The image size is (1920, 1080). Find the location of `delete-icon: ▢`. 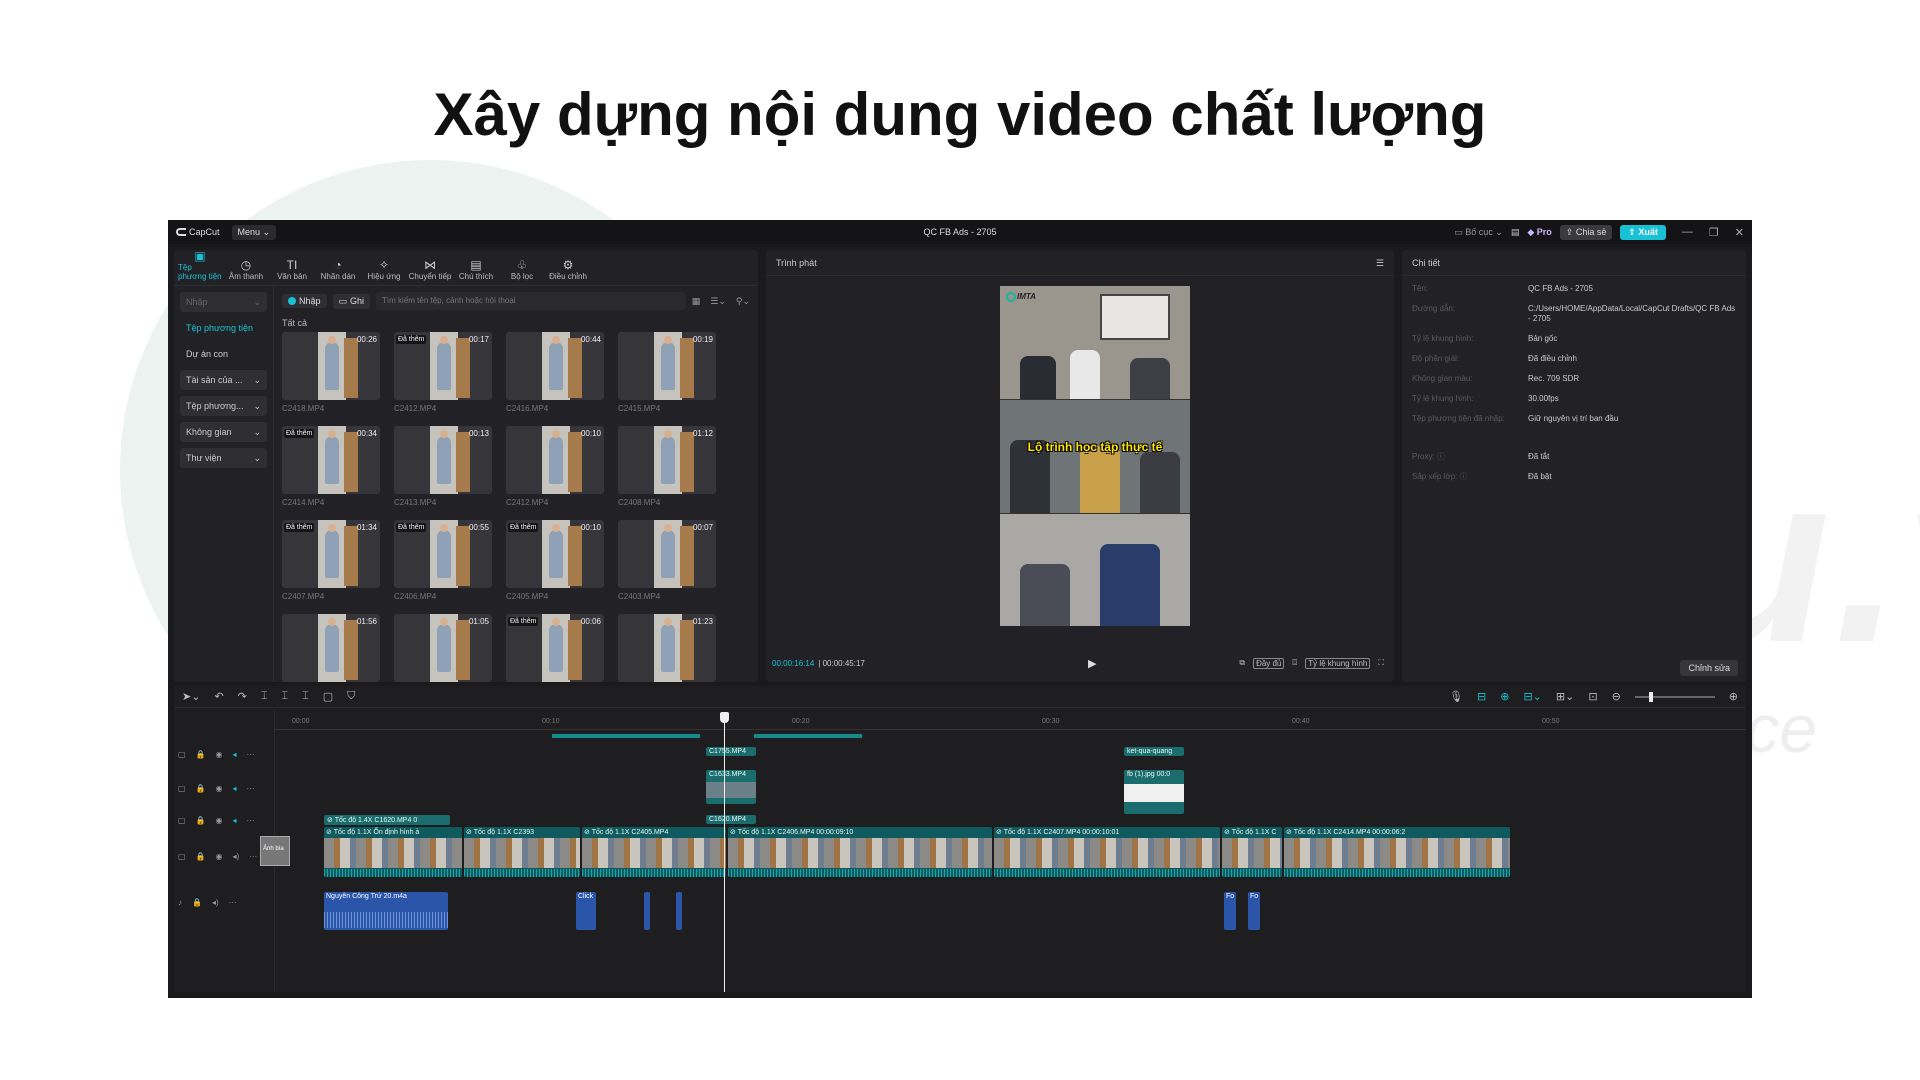

delete-icon: ▢ is located at coordinates (328, 696).